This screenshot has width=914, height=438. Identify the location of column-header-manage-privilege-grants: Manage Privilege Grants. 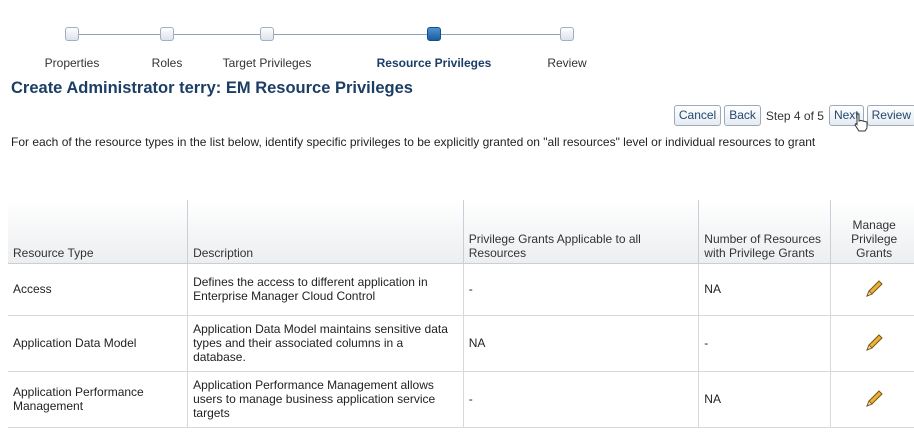
(872, 232).